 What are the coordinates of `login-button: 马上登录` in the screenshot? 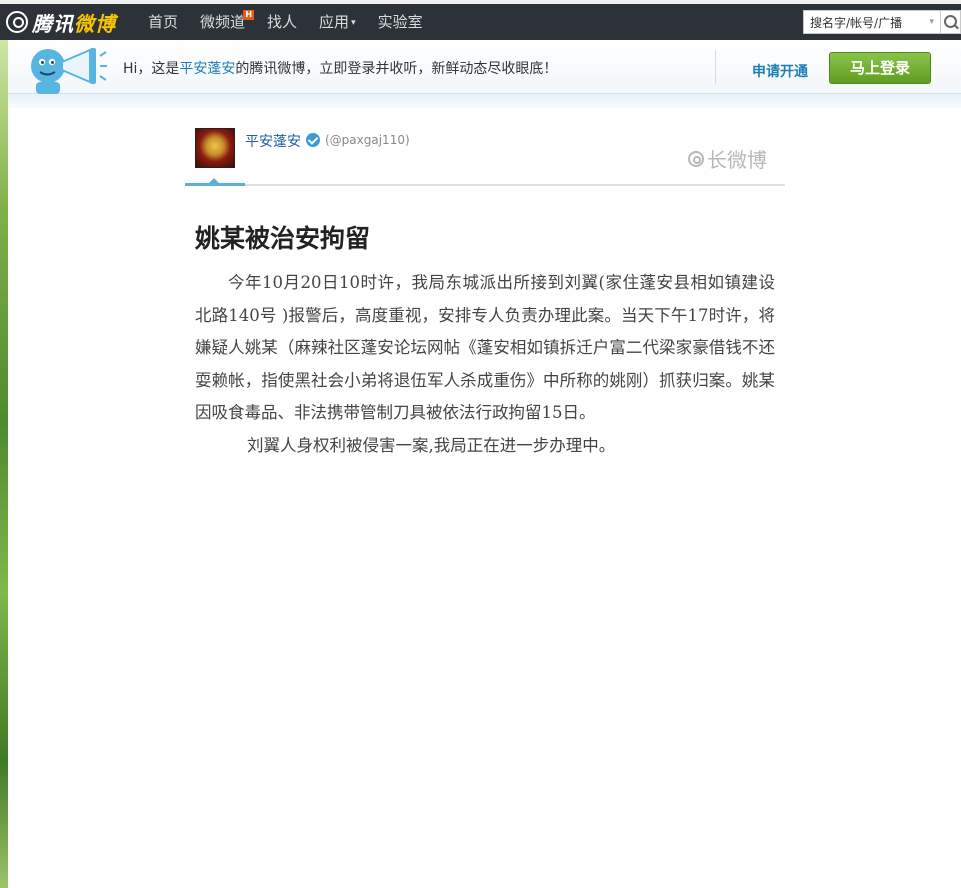 It's located at (880, 68).